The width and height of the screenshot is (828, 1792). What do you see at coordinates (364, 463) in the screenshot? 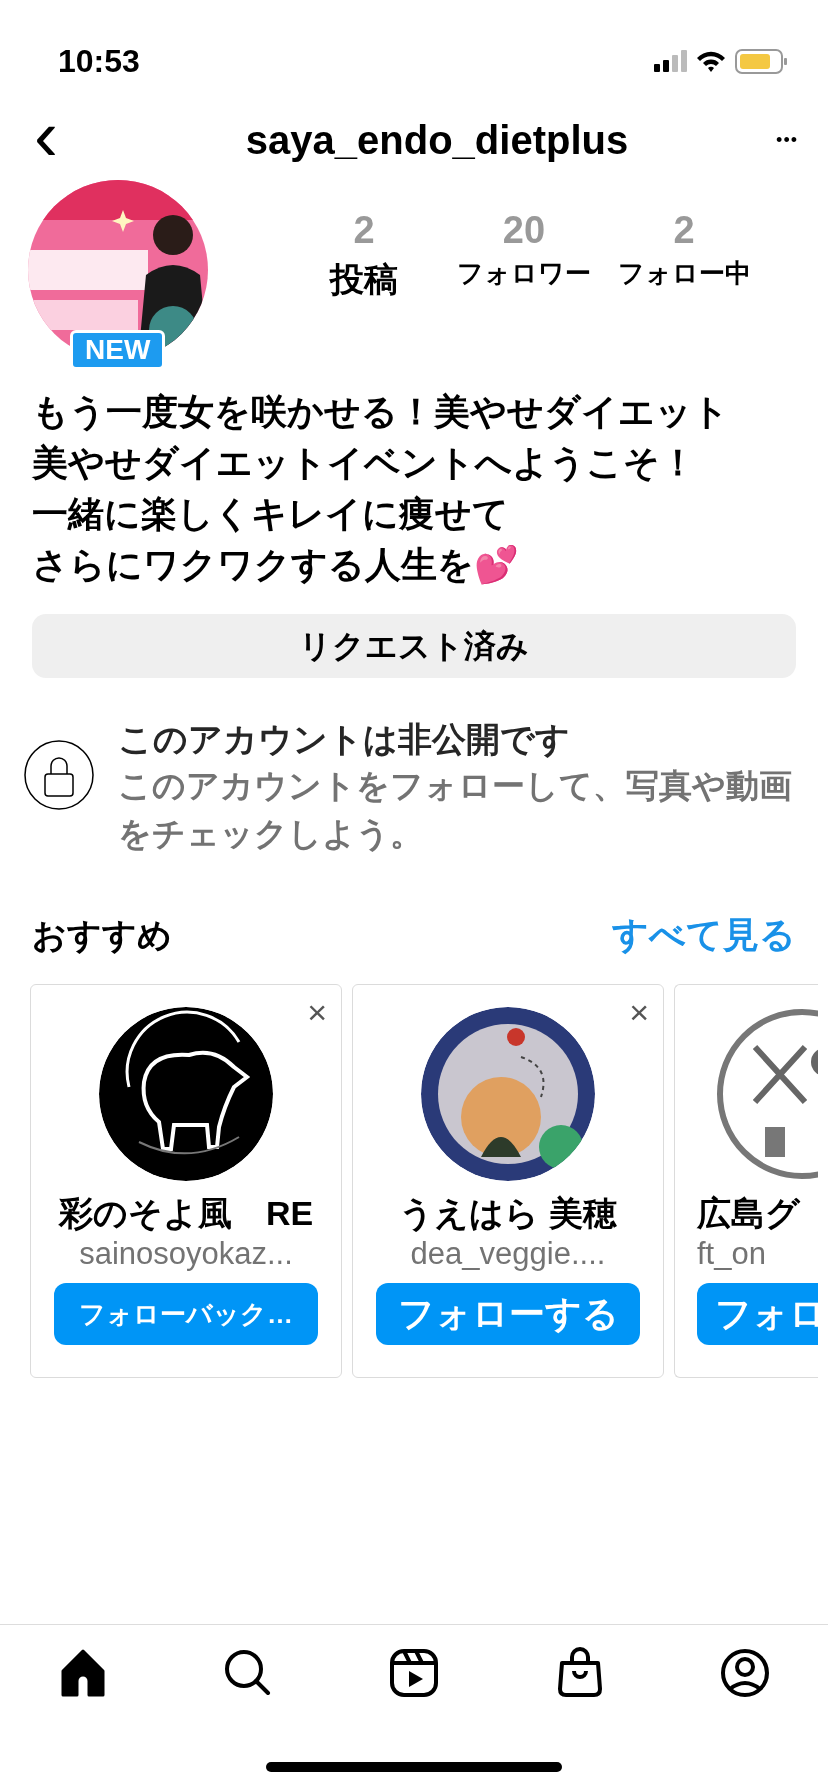
I see `bio-text: 美やせダイエットイベントへようこそ！` at bounding box center [364, 463].